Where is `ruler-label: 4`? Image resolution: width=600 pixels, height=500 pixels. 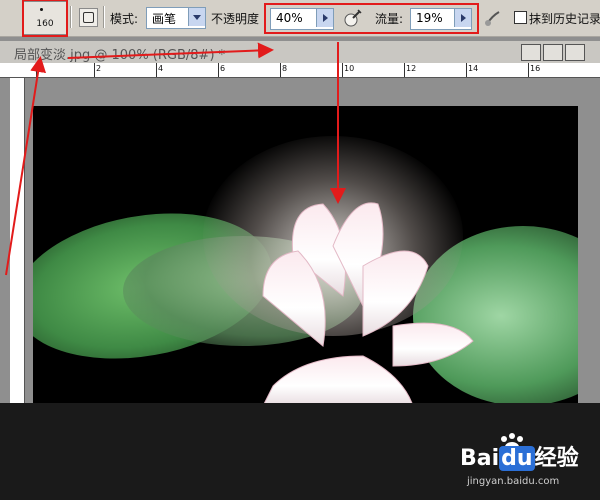
ruler-label: 4 is located at coordinates (161, 68).